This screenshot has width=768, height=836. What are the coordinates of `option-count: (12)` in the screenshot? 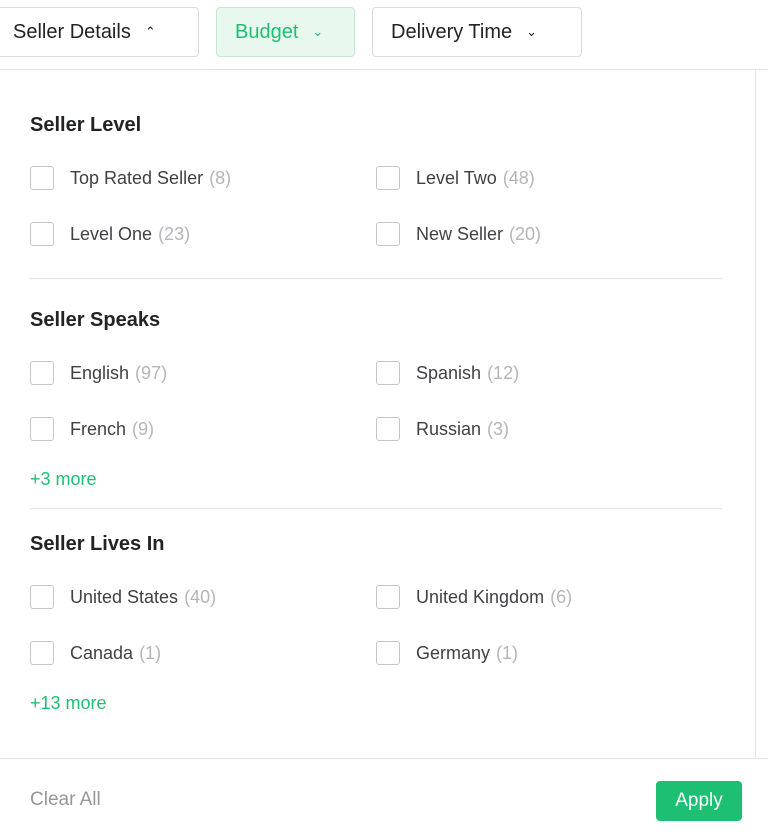 It's located at (503, 372).